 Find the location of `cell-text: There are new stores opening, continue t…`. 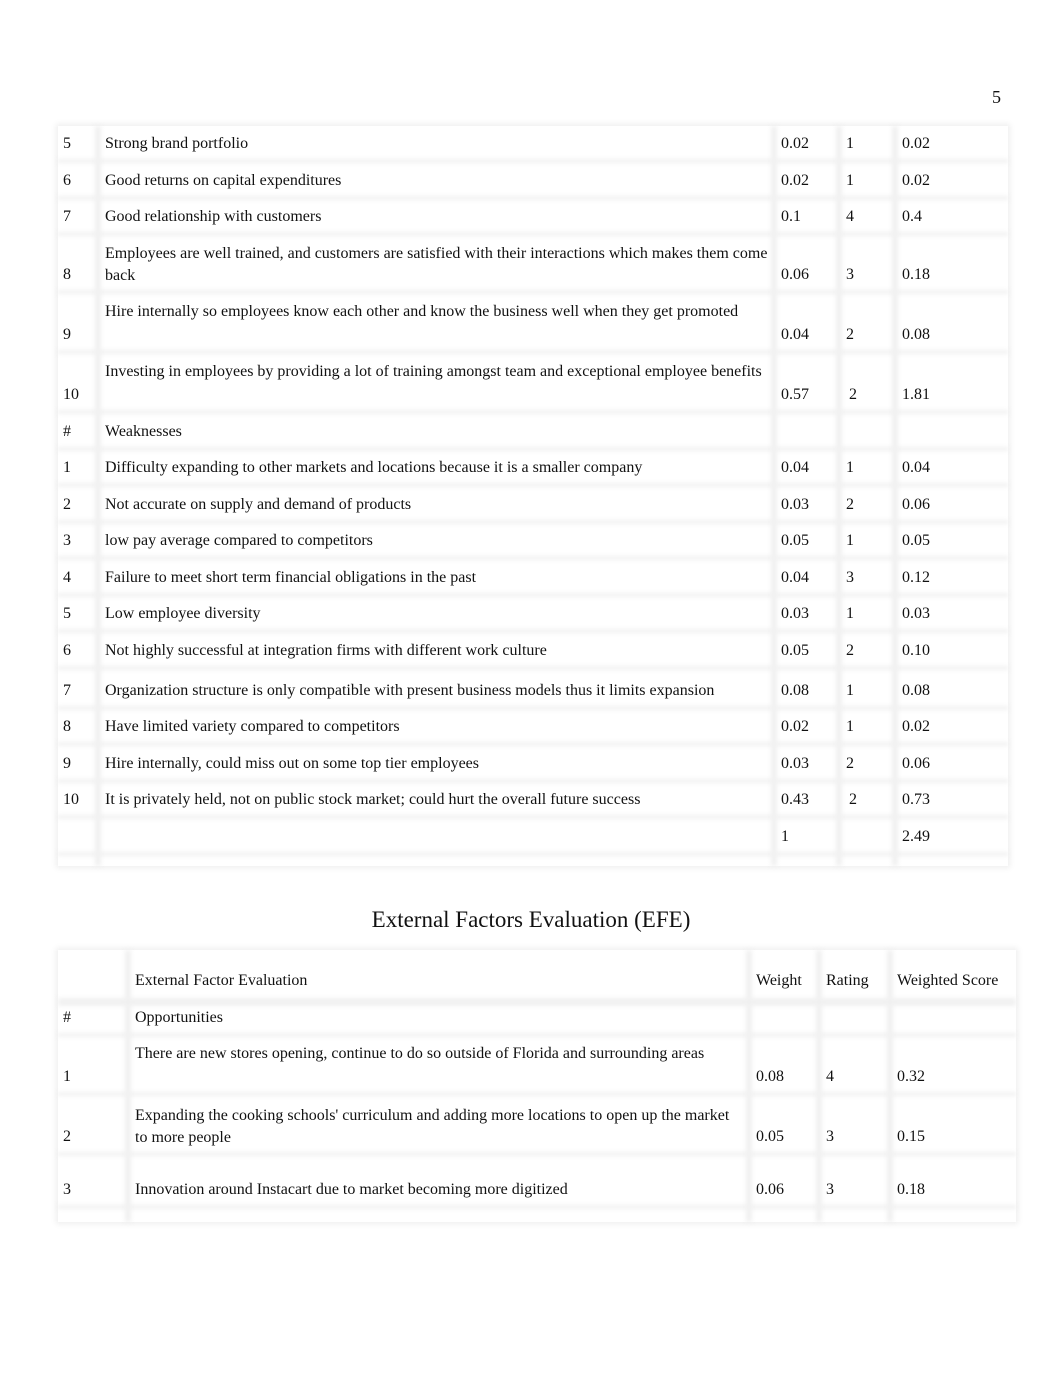

cell-text: There are new stores opening, continue t… is located at coordinates (420, 1053).